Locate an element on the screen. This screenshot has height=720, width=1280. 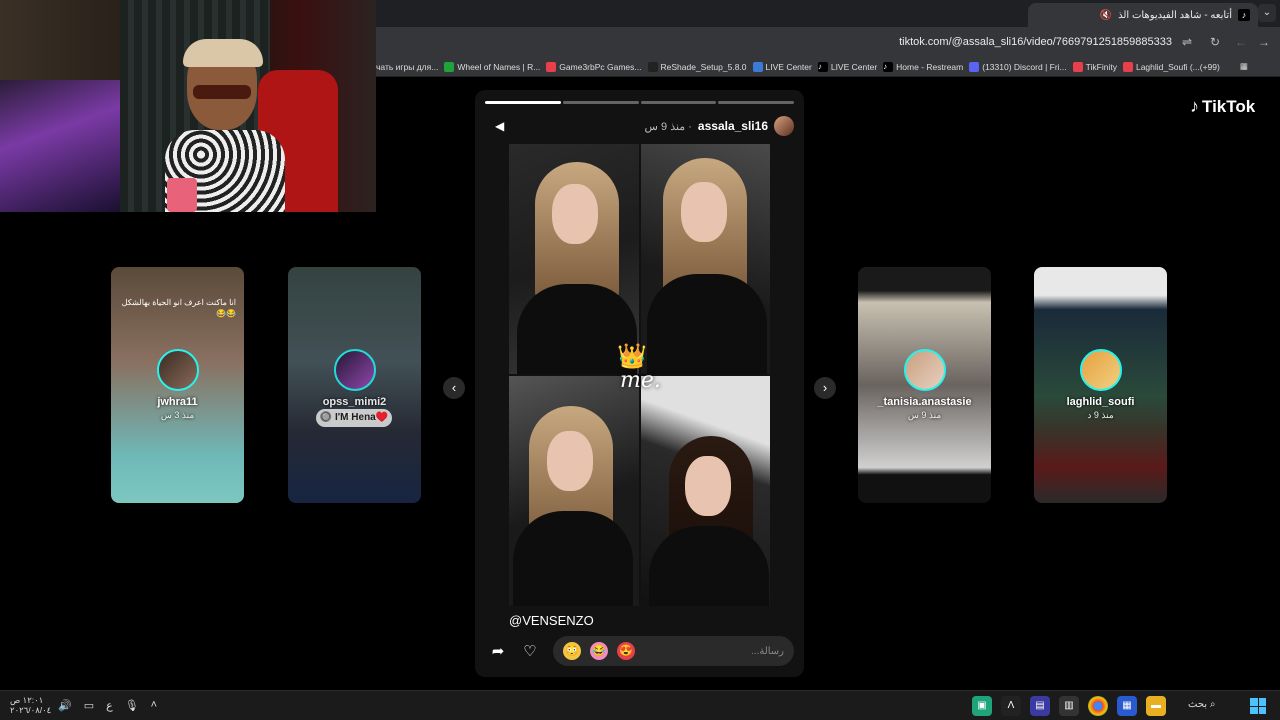
webcam-overlay is located at coordinates (188, 106).